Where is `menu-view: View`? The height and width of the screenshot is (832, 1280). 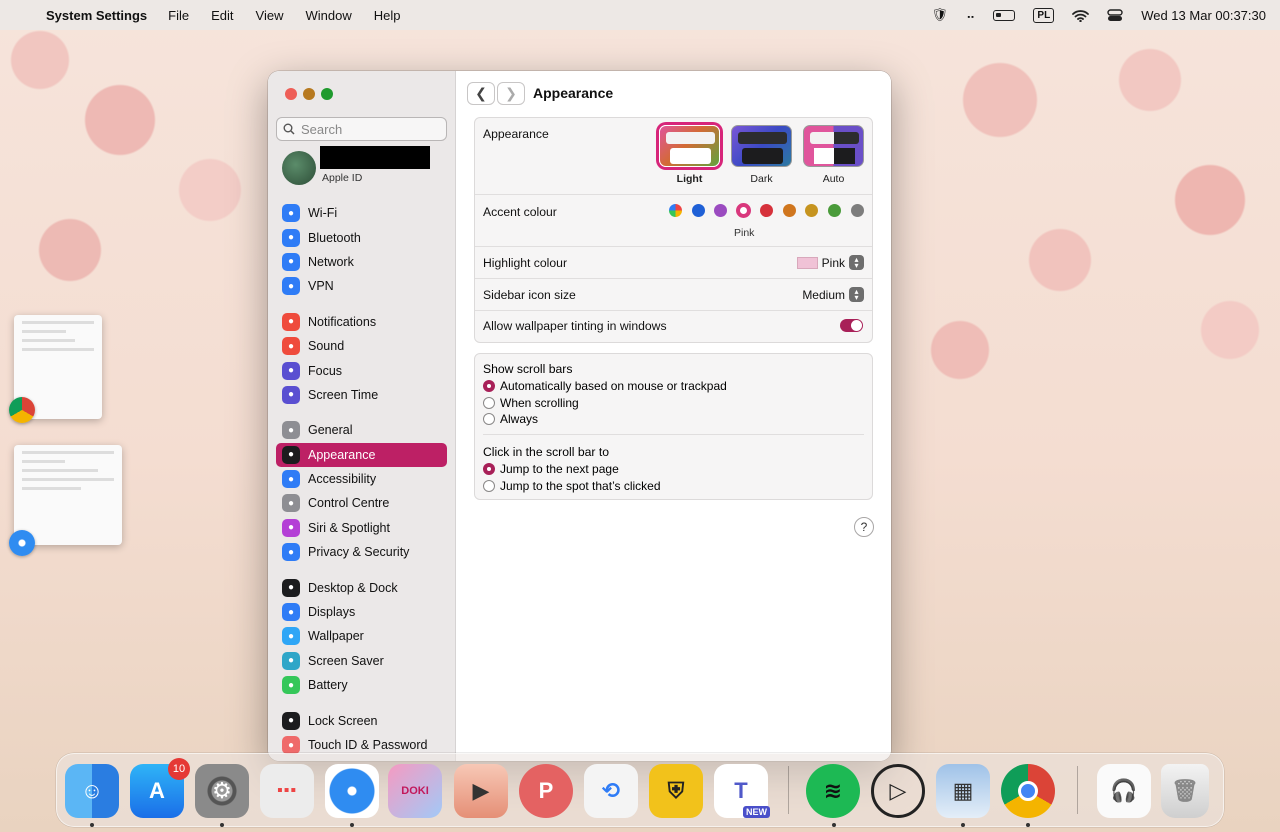
menu-view: View is located at coordinates (270, 15).